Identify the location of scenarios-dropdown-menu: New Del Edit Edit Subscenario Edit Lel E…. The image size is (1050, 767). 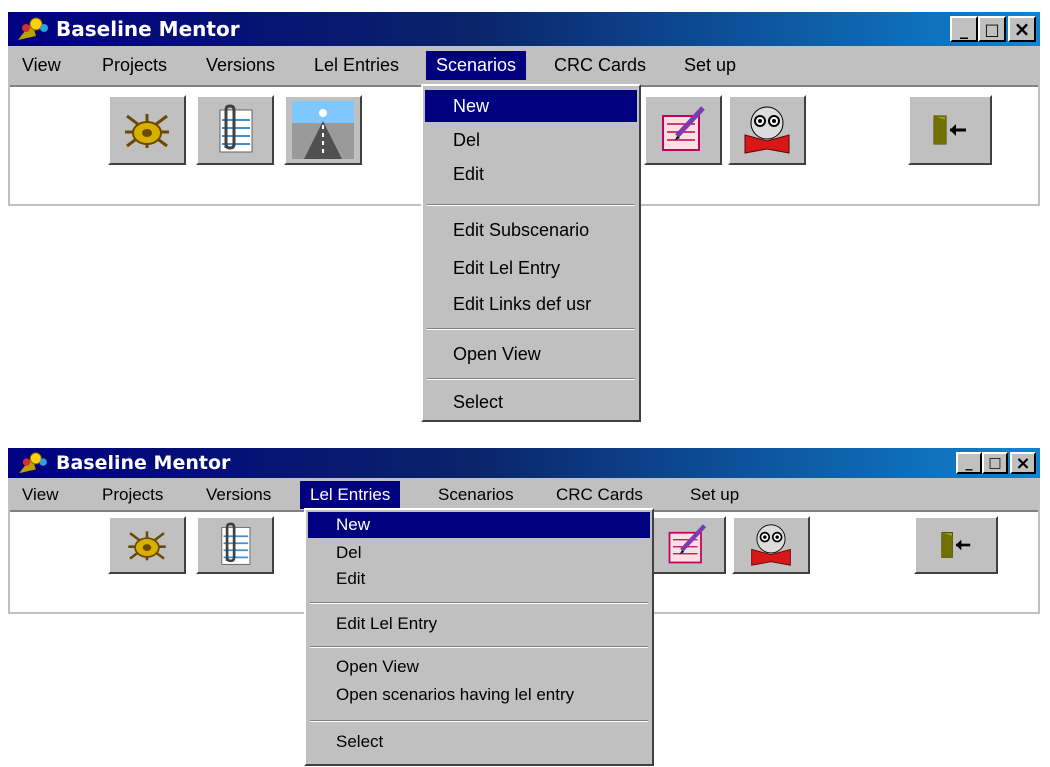
(531, 253).